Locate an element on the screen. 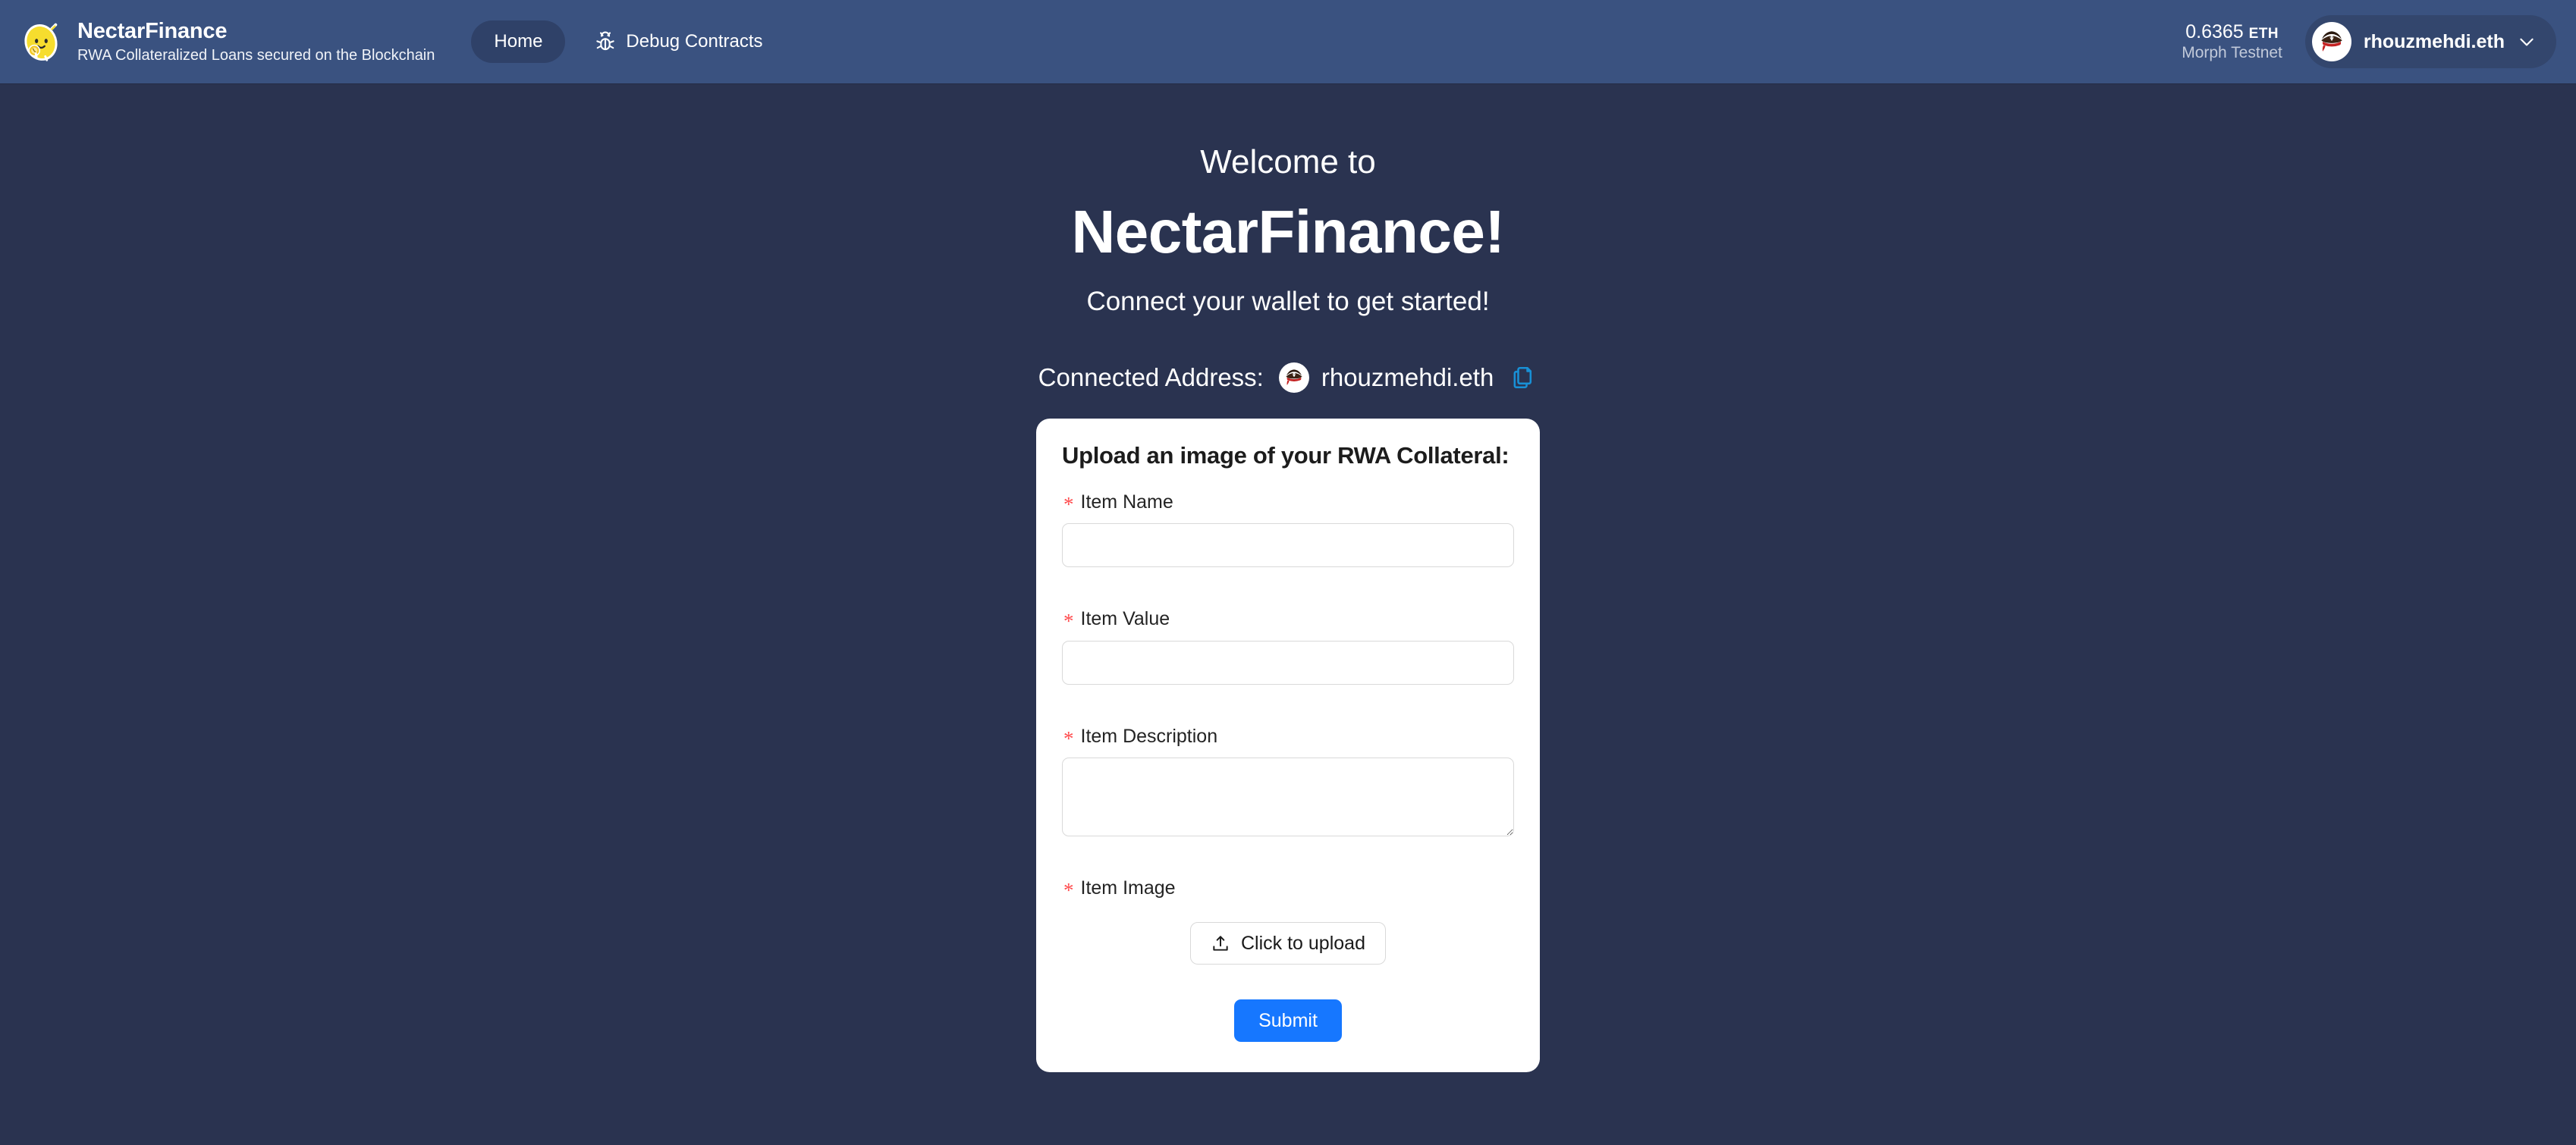 This screenshot has height=1145, width=2576. connected-address-label: Connected Address: is located at coordinates (1151, 377).